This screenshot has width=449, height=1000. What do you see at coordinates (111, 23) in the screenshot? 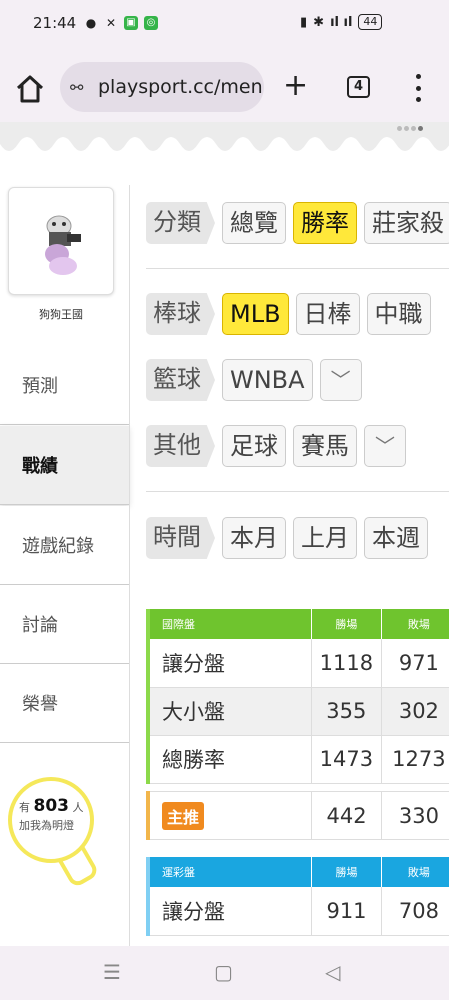
I see `missed-call-icon: ✕` at bounding box center [111, 23].